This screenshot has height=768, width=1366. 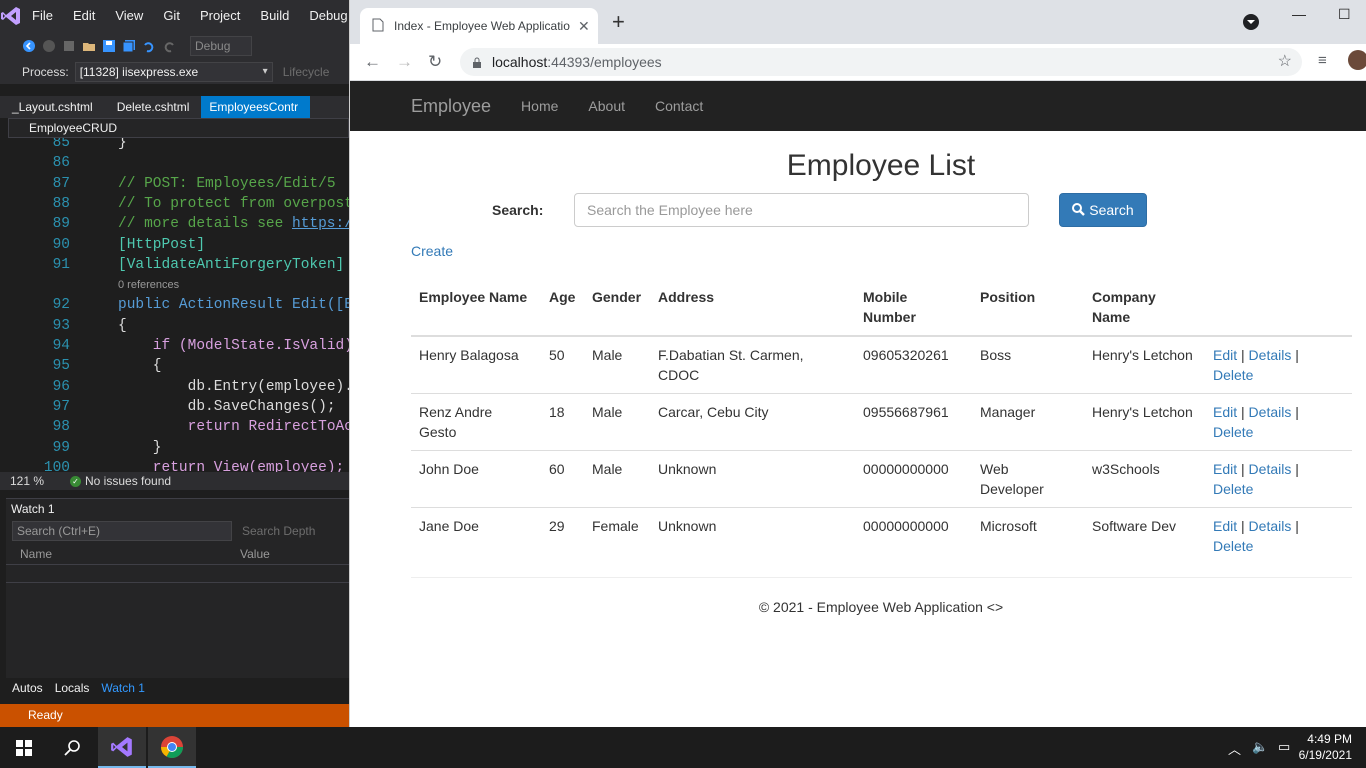 What do you see at coordinates (451, 106) in the screenshot?
I see `site-brand: Employee` at bounding box center [451, 106].